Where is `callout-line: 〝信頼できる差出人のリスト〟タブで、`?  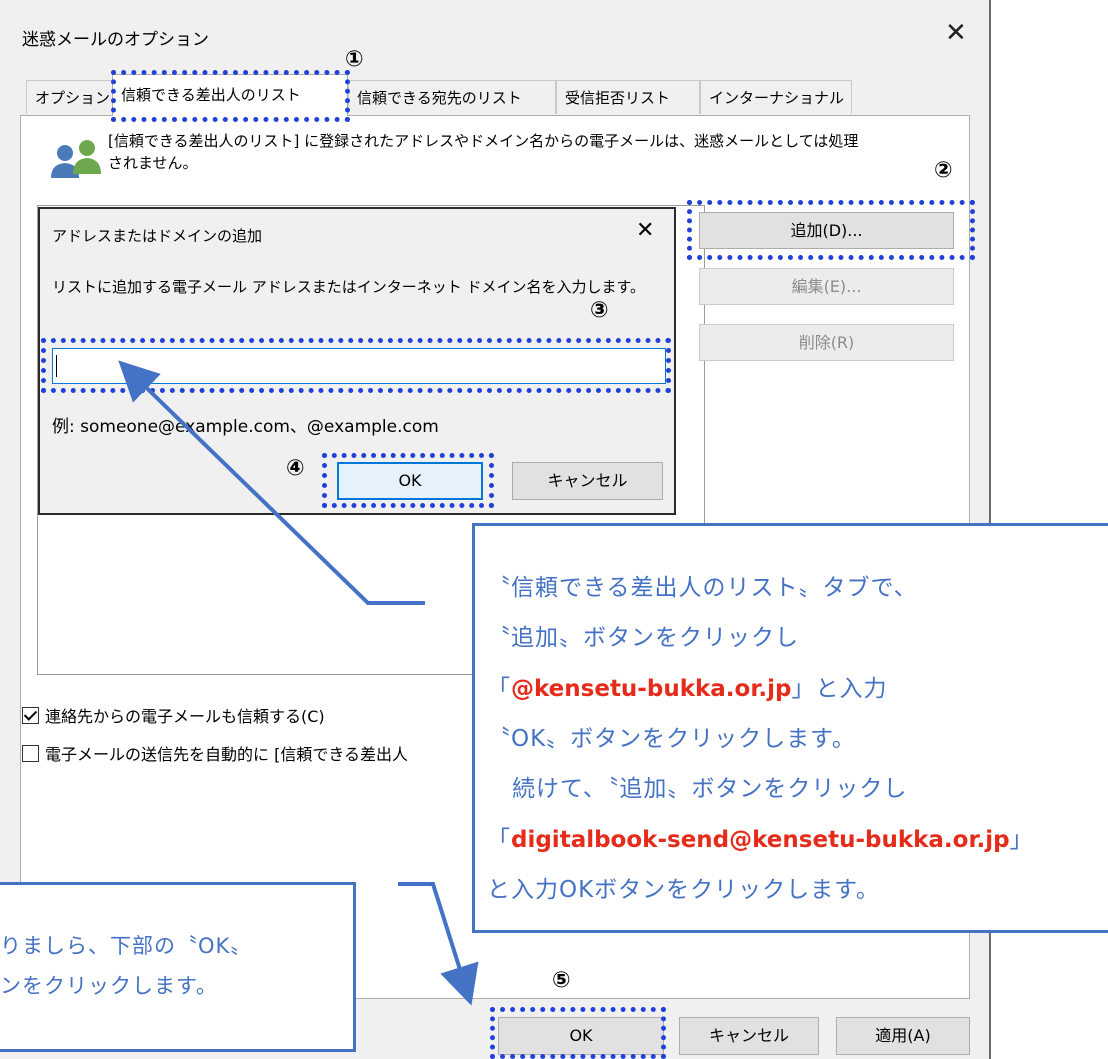 callout-line: 〝信頼できる差出人のリスト〟タブで、 is located at coordinates (702, 588).